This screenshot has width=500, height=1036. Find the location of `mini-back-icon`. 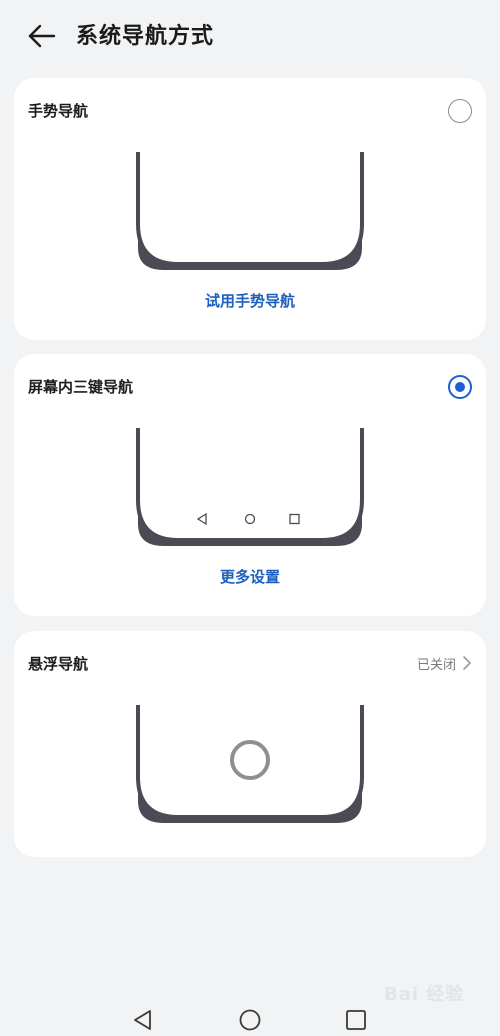

mini-back-icon is located at coordinates (201, 519).